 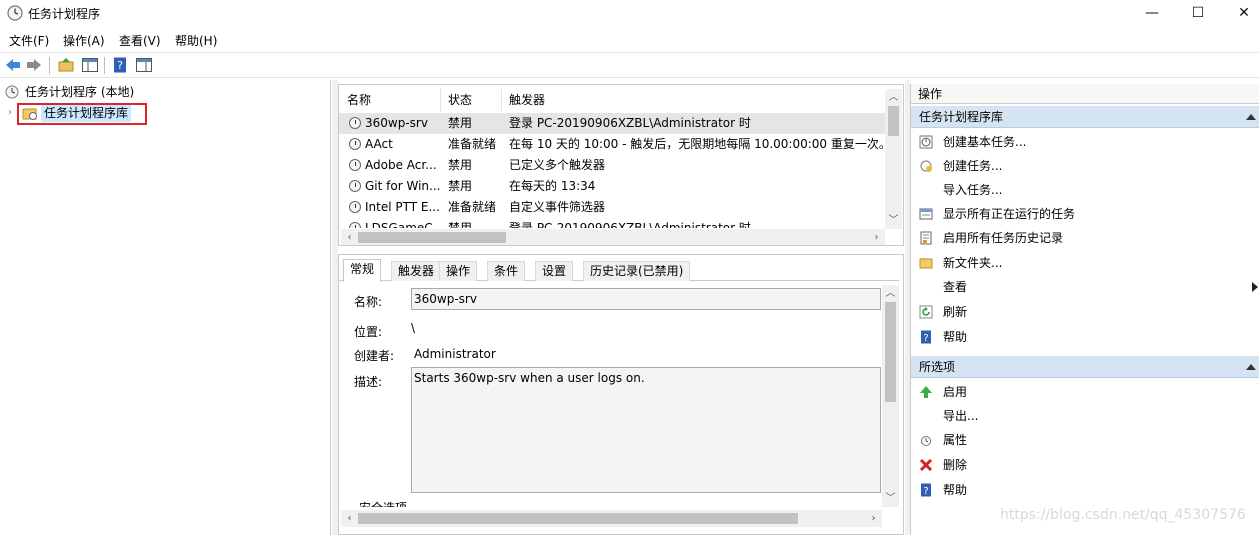 What do you see at coordinates (1085, 440) in the screenshot?
I see `action-properties: 属性` at bounding box center [1085, 440].